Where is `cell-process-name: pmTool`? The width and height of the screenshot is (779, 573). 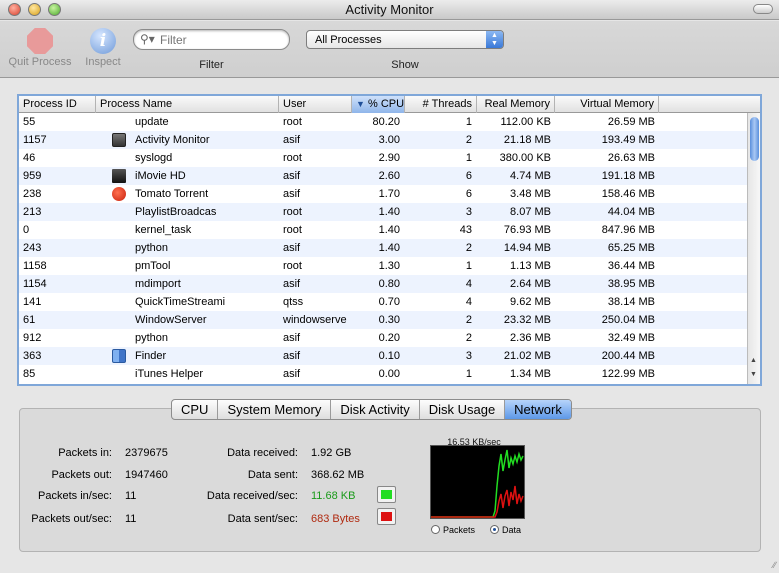
cell-process-name: pmTool is located at coordinates (153, 266).